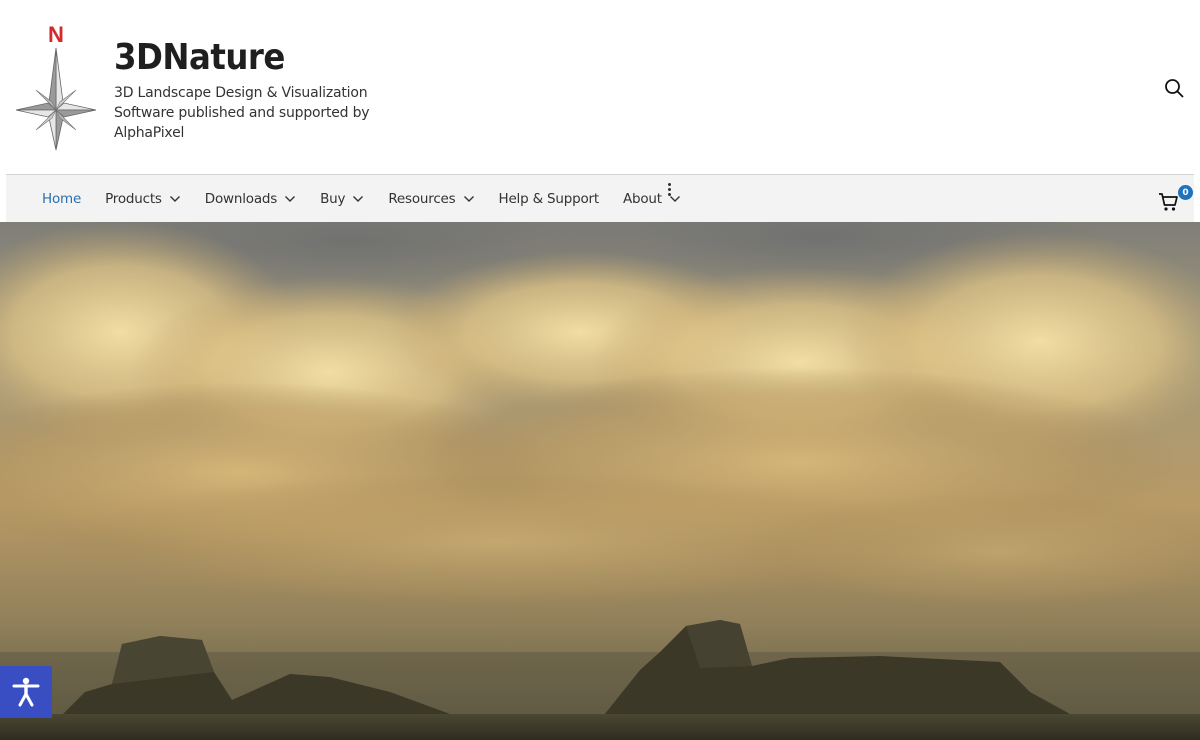 The height and width of the screenshot is (740, 1200). What do you see at coordinates (642, 199) in the screenshot?
I see `nav-item-label: About` at bounding box center [642, 199].